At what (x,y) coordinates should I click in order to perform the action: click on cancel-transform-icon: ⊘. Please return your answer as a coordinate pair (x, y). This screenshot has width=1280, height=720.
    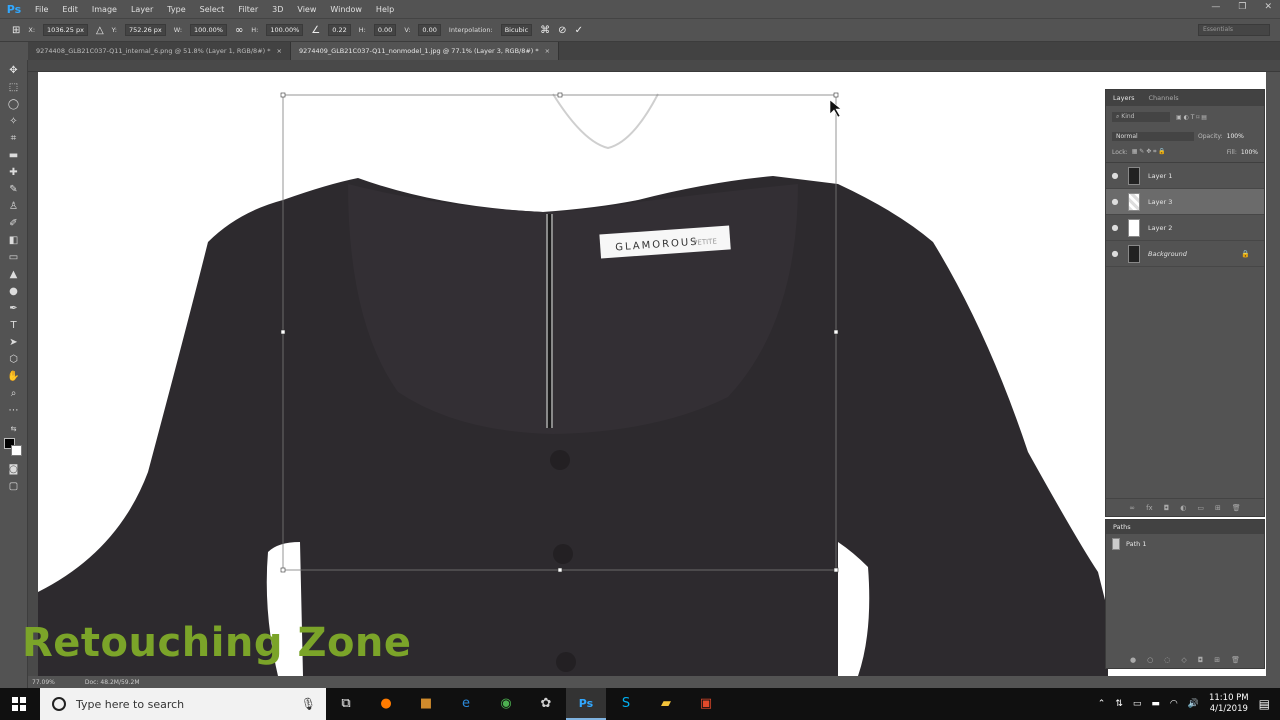
    Looking at the image, I should click on (562, 30).